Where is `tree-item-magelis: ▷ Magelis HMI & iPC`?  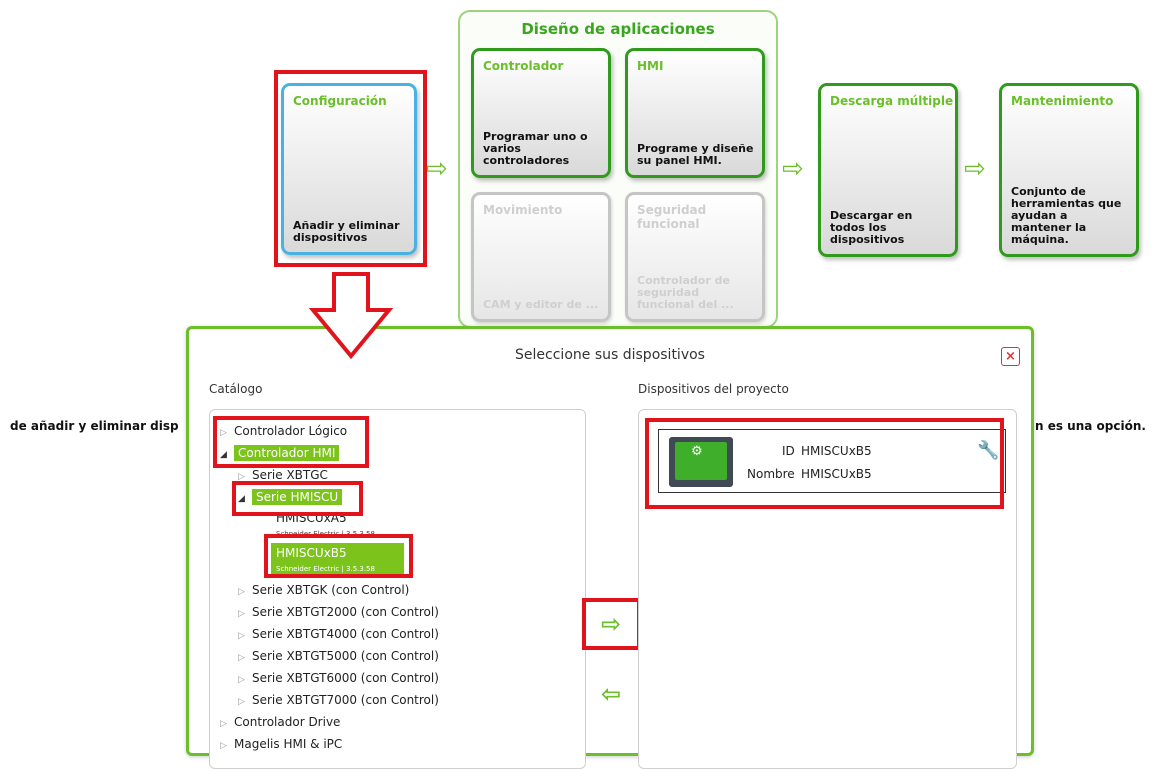
tree-item-magelis: ▷ Magelis HMI & iPC is located at coordinates (281, 745).